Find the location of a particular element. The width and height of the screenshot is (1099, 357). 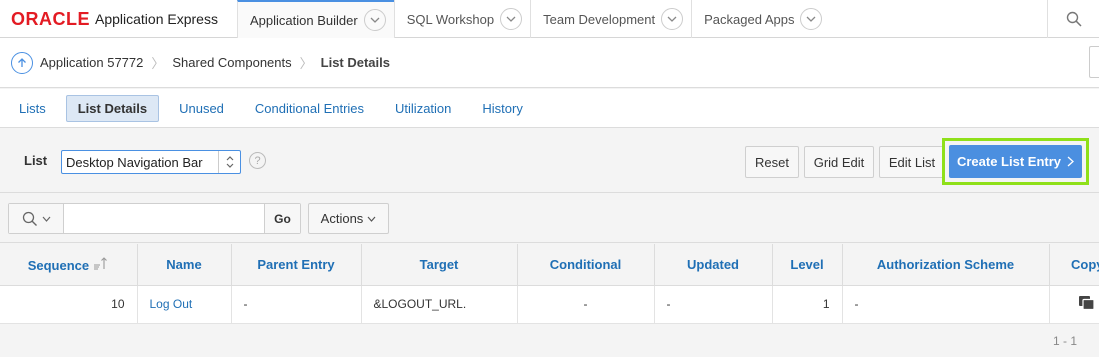

cell-level: 1 is located at coordinates (806, 304).